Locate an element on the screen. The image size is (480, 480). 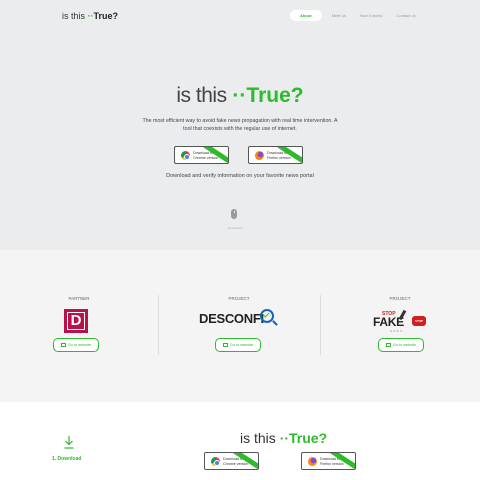
download-firefox-button: Download for Firefox version is located at coordinates (275, 155).